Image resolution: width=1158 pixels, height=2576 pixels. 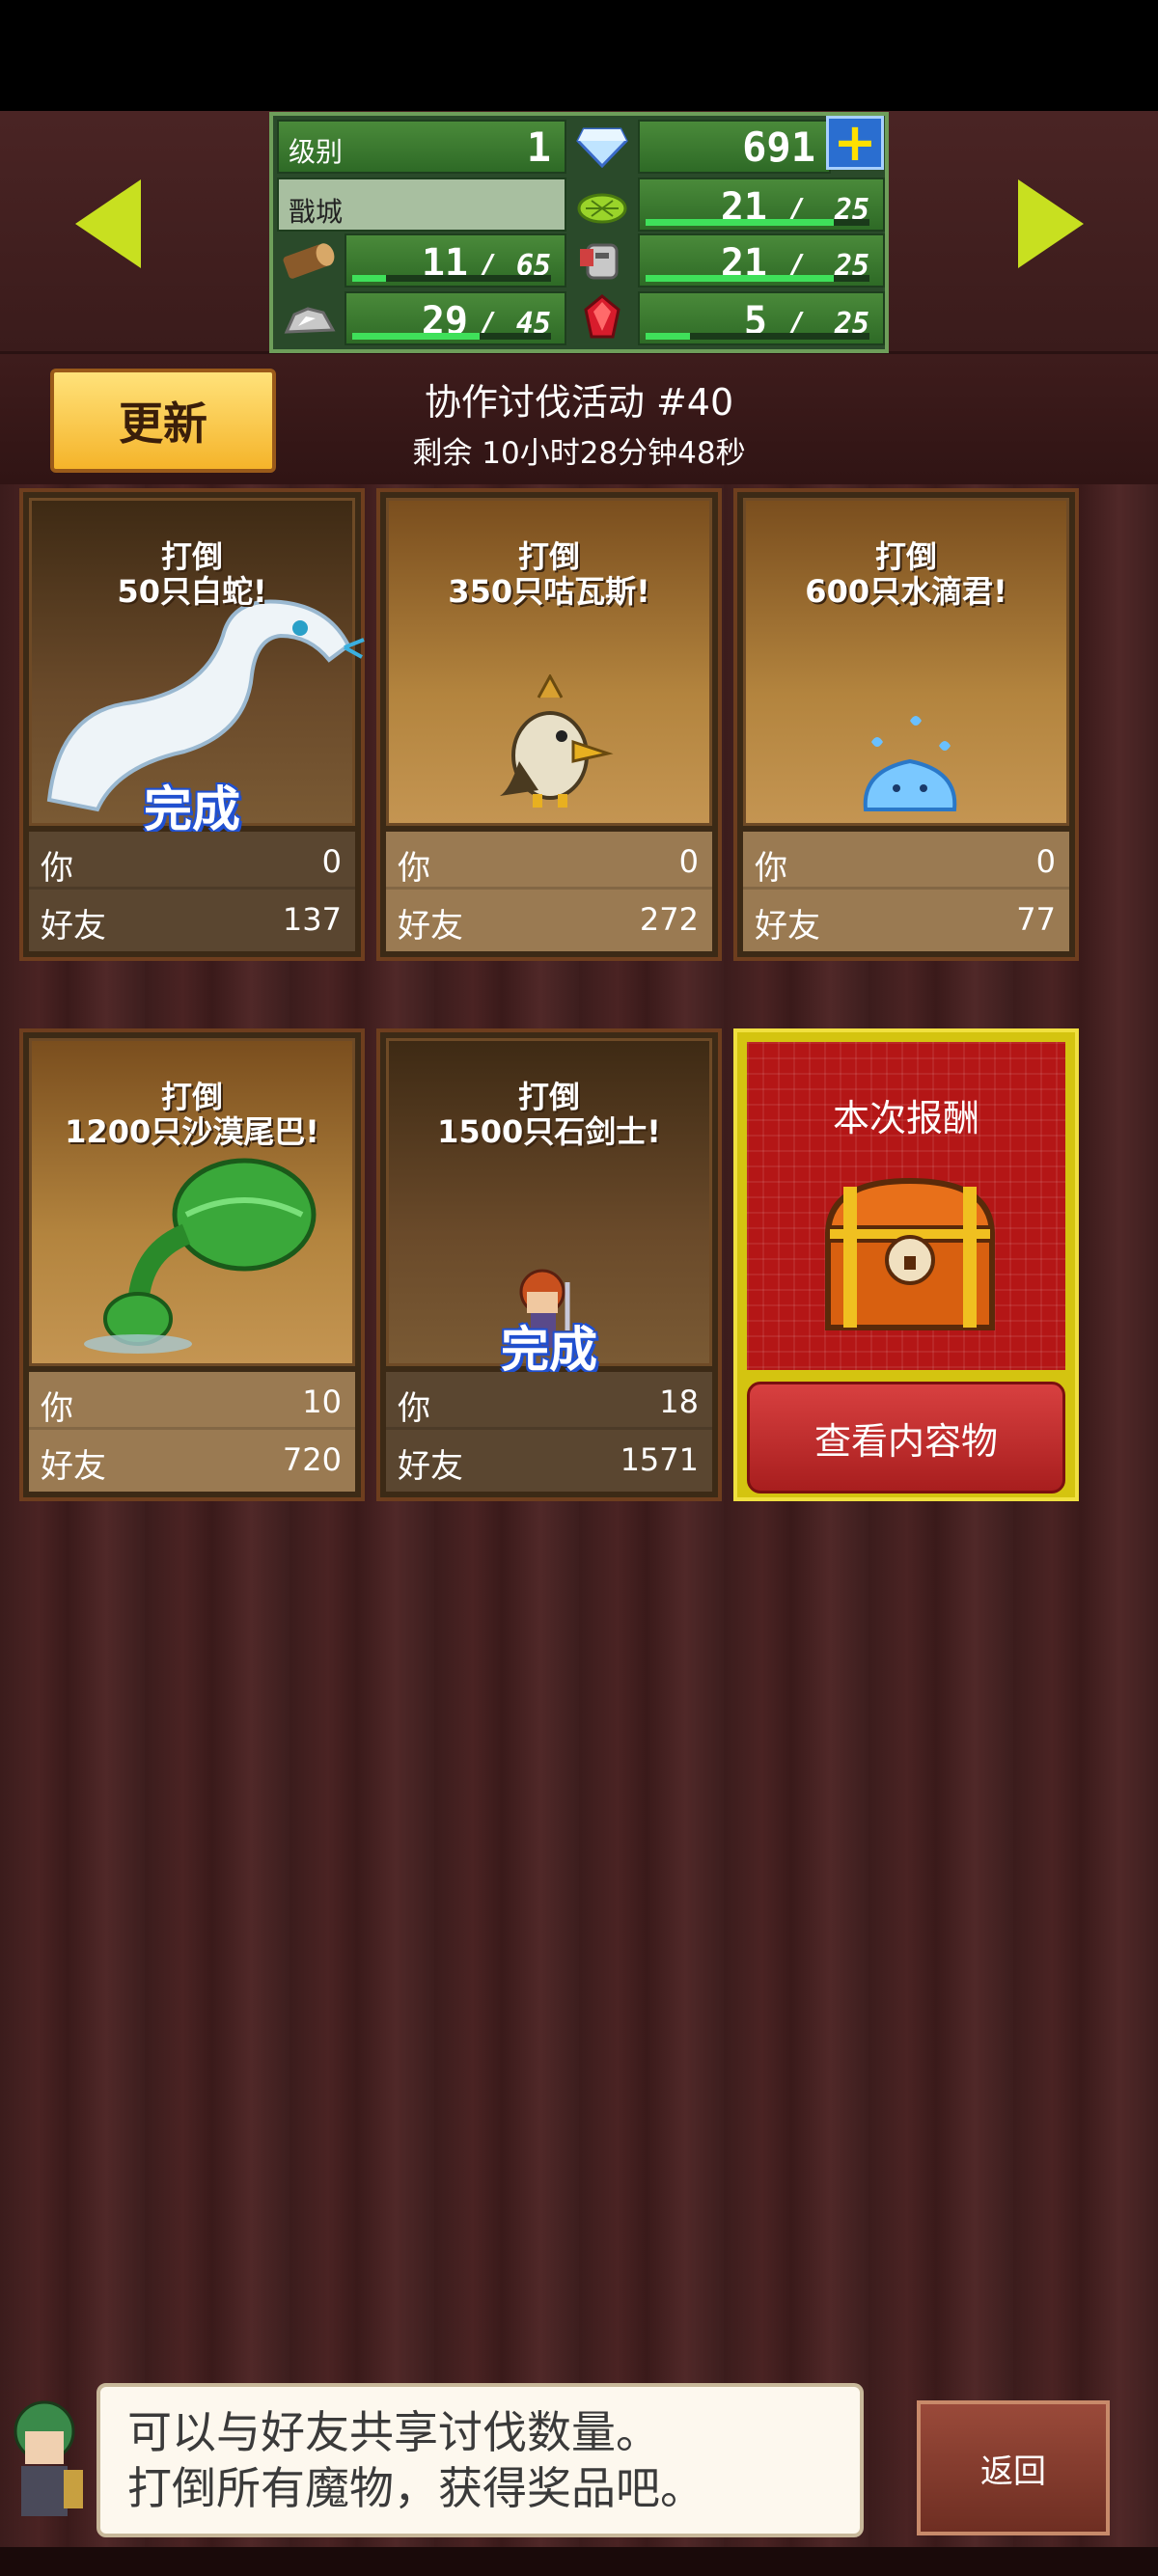 I want to click on armor-progress-bar, so click(x=757, y=279).